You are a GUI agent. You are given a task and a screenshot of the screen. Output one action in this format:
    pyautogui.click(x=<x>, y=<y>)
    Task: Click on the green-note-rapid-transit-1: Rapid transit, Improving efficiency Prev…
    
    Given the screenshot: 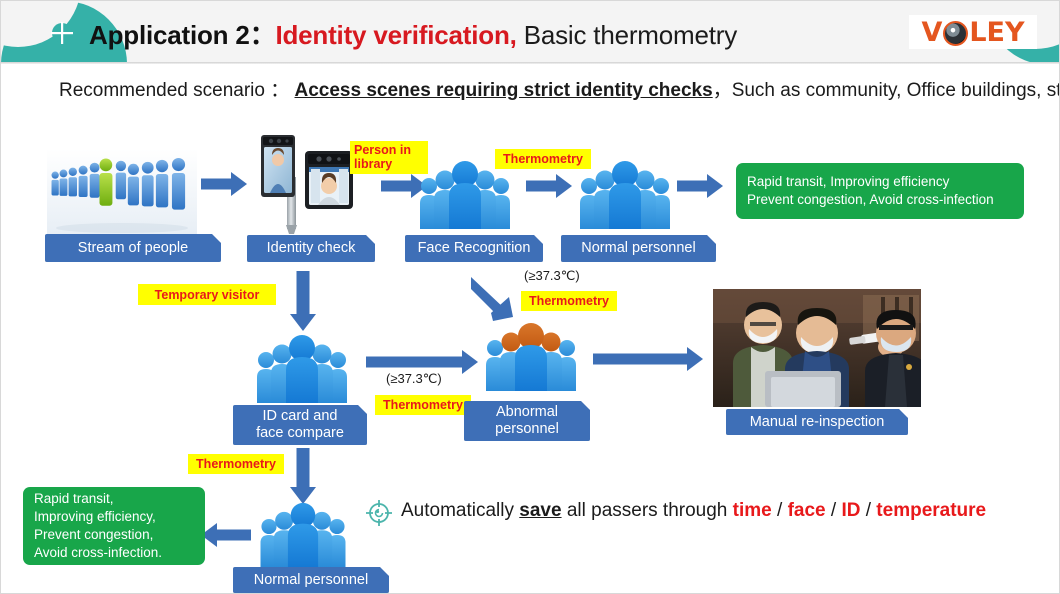 What is the action you would take?
    pyautogui.click(x=880, y=191)
    